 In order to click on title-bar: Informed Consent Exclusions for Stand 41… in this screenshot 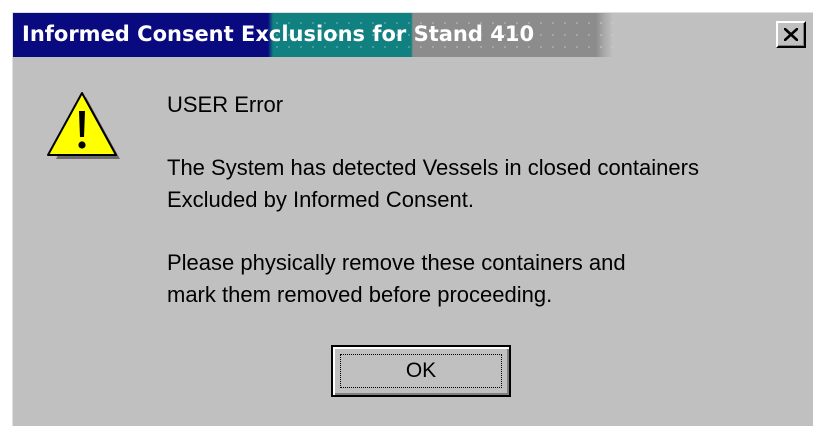, I will do `click(413, 35)`.